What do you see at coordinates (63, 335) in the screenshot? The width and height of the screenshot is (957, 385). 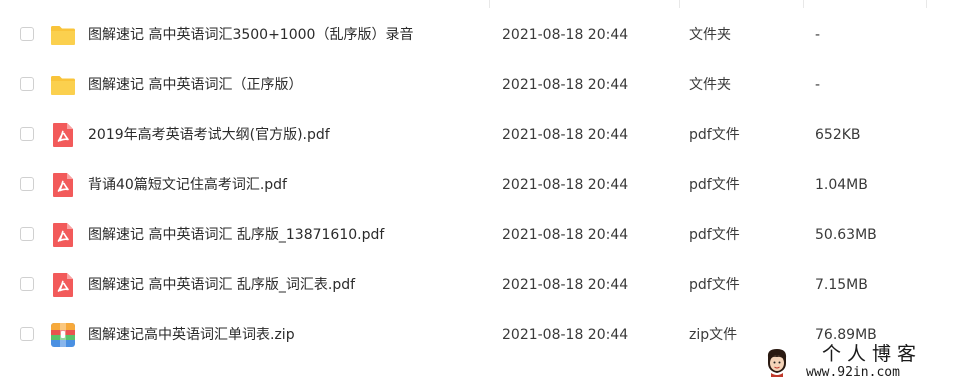 I see `zip-icon` at bounding box center [63, 335].